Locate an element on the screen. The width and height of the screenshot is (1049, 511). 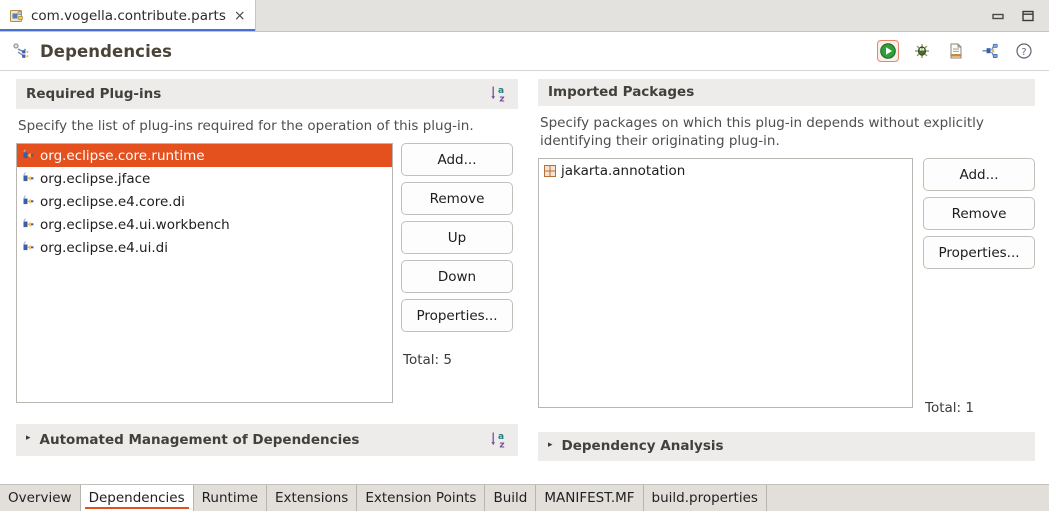
tab-extensions: Extensions is located at coordinates (312, 498).